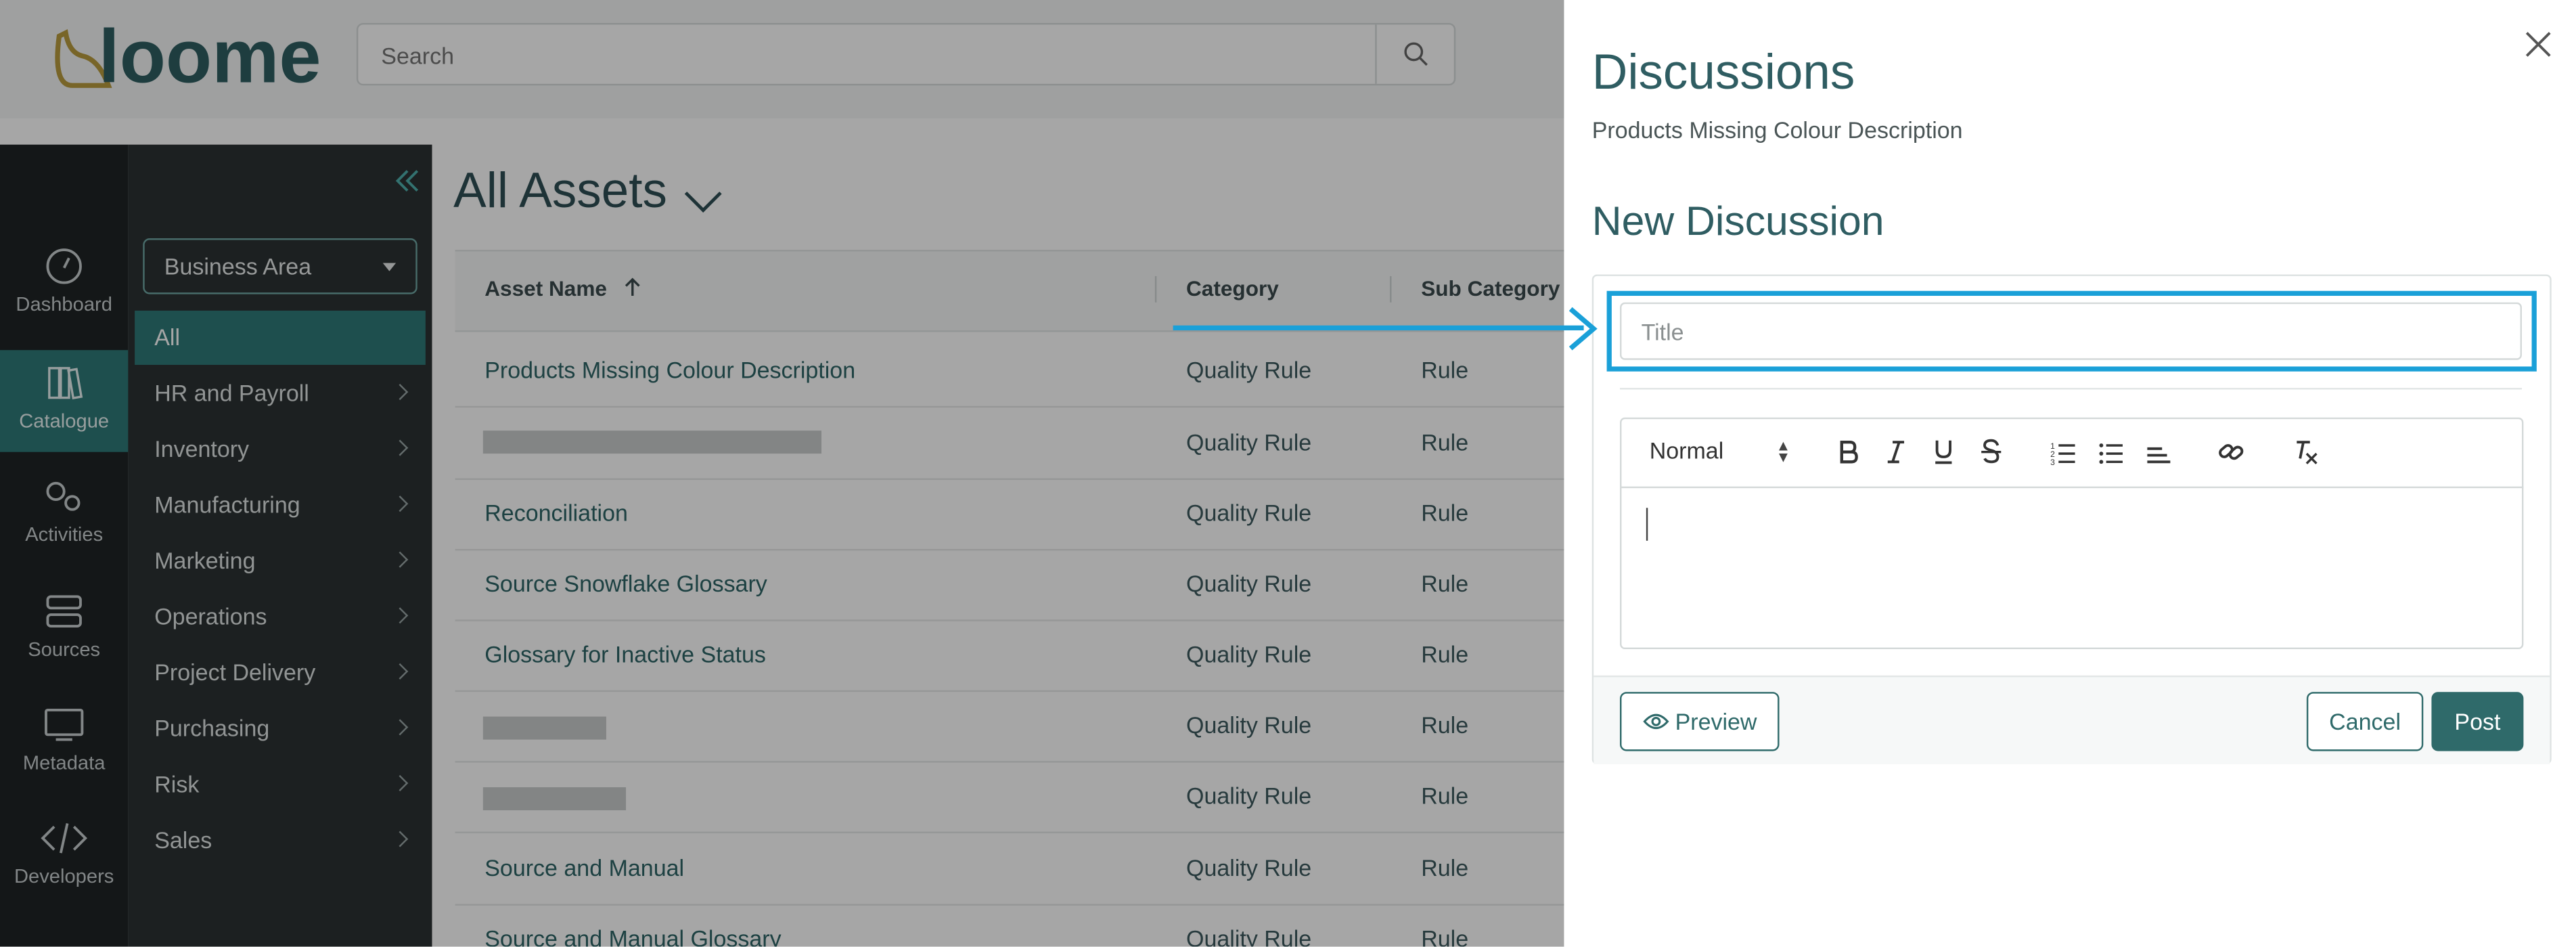 This screenshot has width=2576, height=947. I want to click on bold-icon, so click(1849, 452).